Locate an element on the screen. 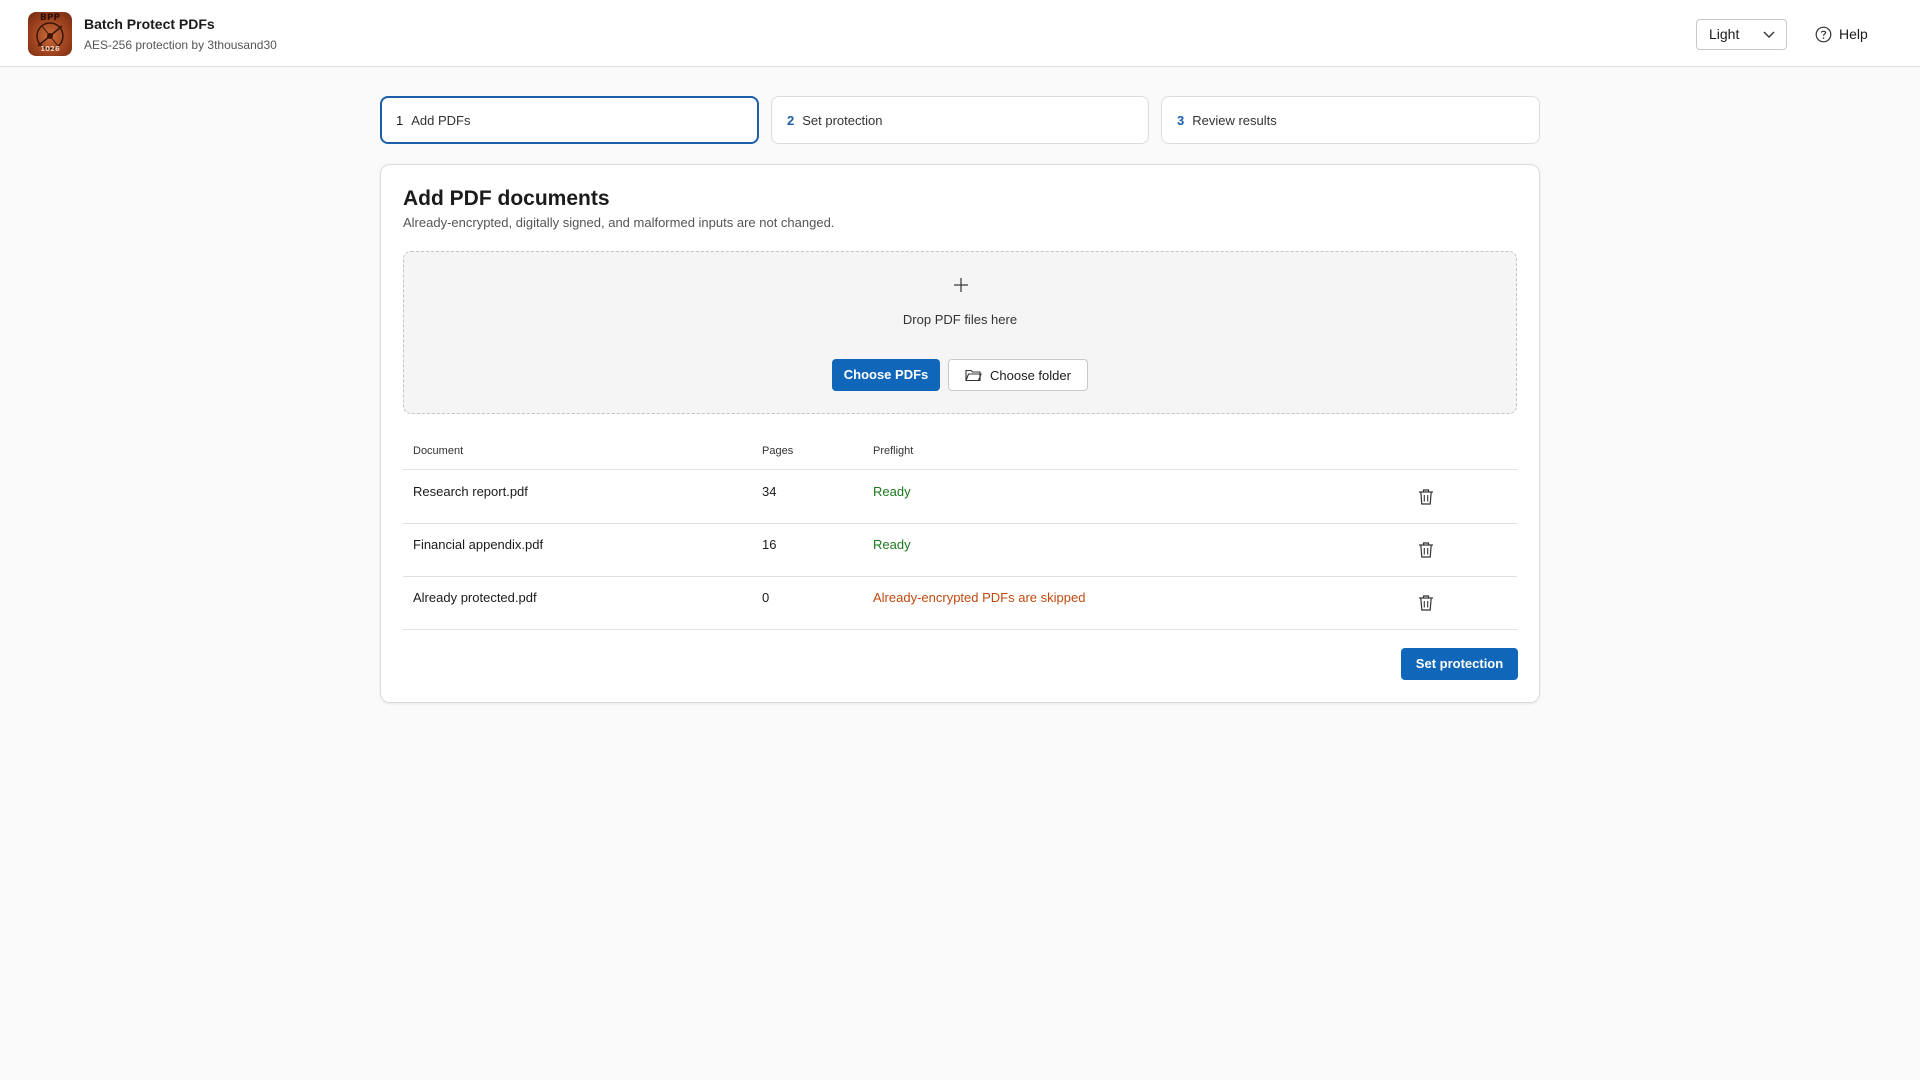 The height and width of the screenshot is (1080, 1920). choose-folder-label: Choose folder is located at coordinates (1030, 375).